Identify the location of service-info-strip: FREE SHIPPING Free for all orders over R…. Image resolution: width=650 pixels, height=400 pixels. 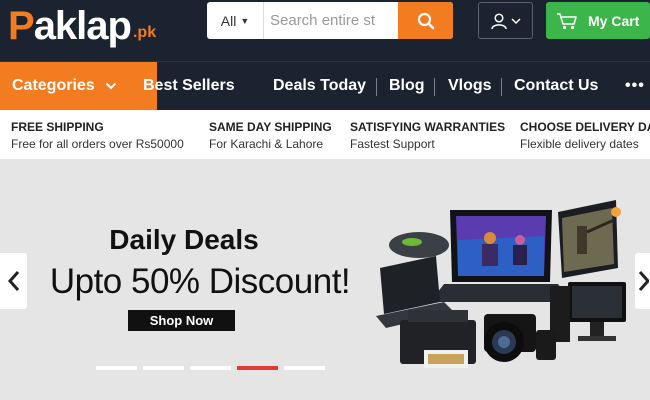
(325, 135).